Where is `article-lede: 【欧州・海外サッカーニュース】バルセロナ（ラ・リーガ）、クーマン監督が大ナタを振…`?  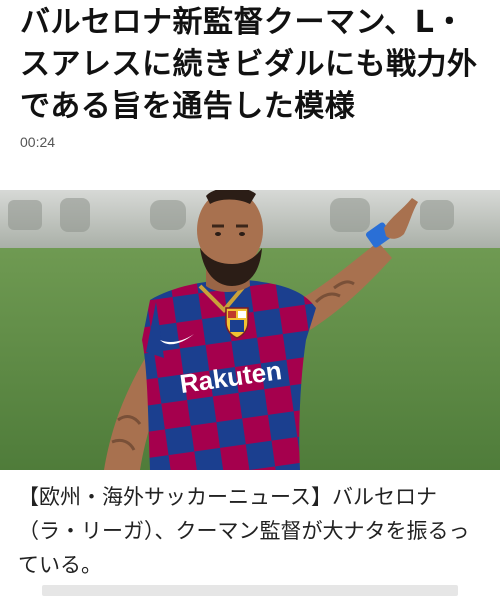
article-lede: 【欧州・海外サッカーニュース】バルセロナ（ラ・リーガ）、クーマン監督が大ナタを振… is located at coordinates (244, 531).